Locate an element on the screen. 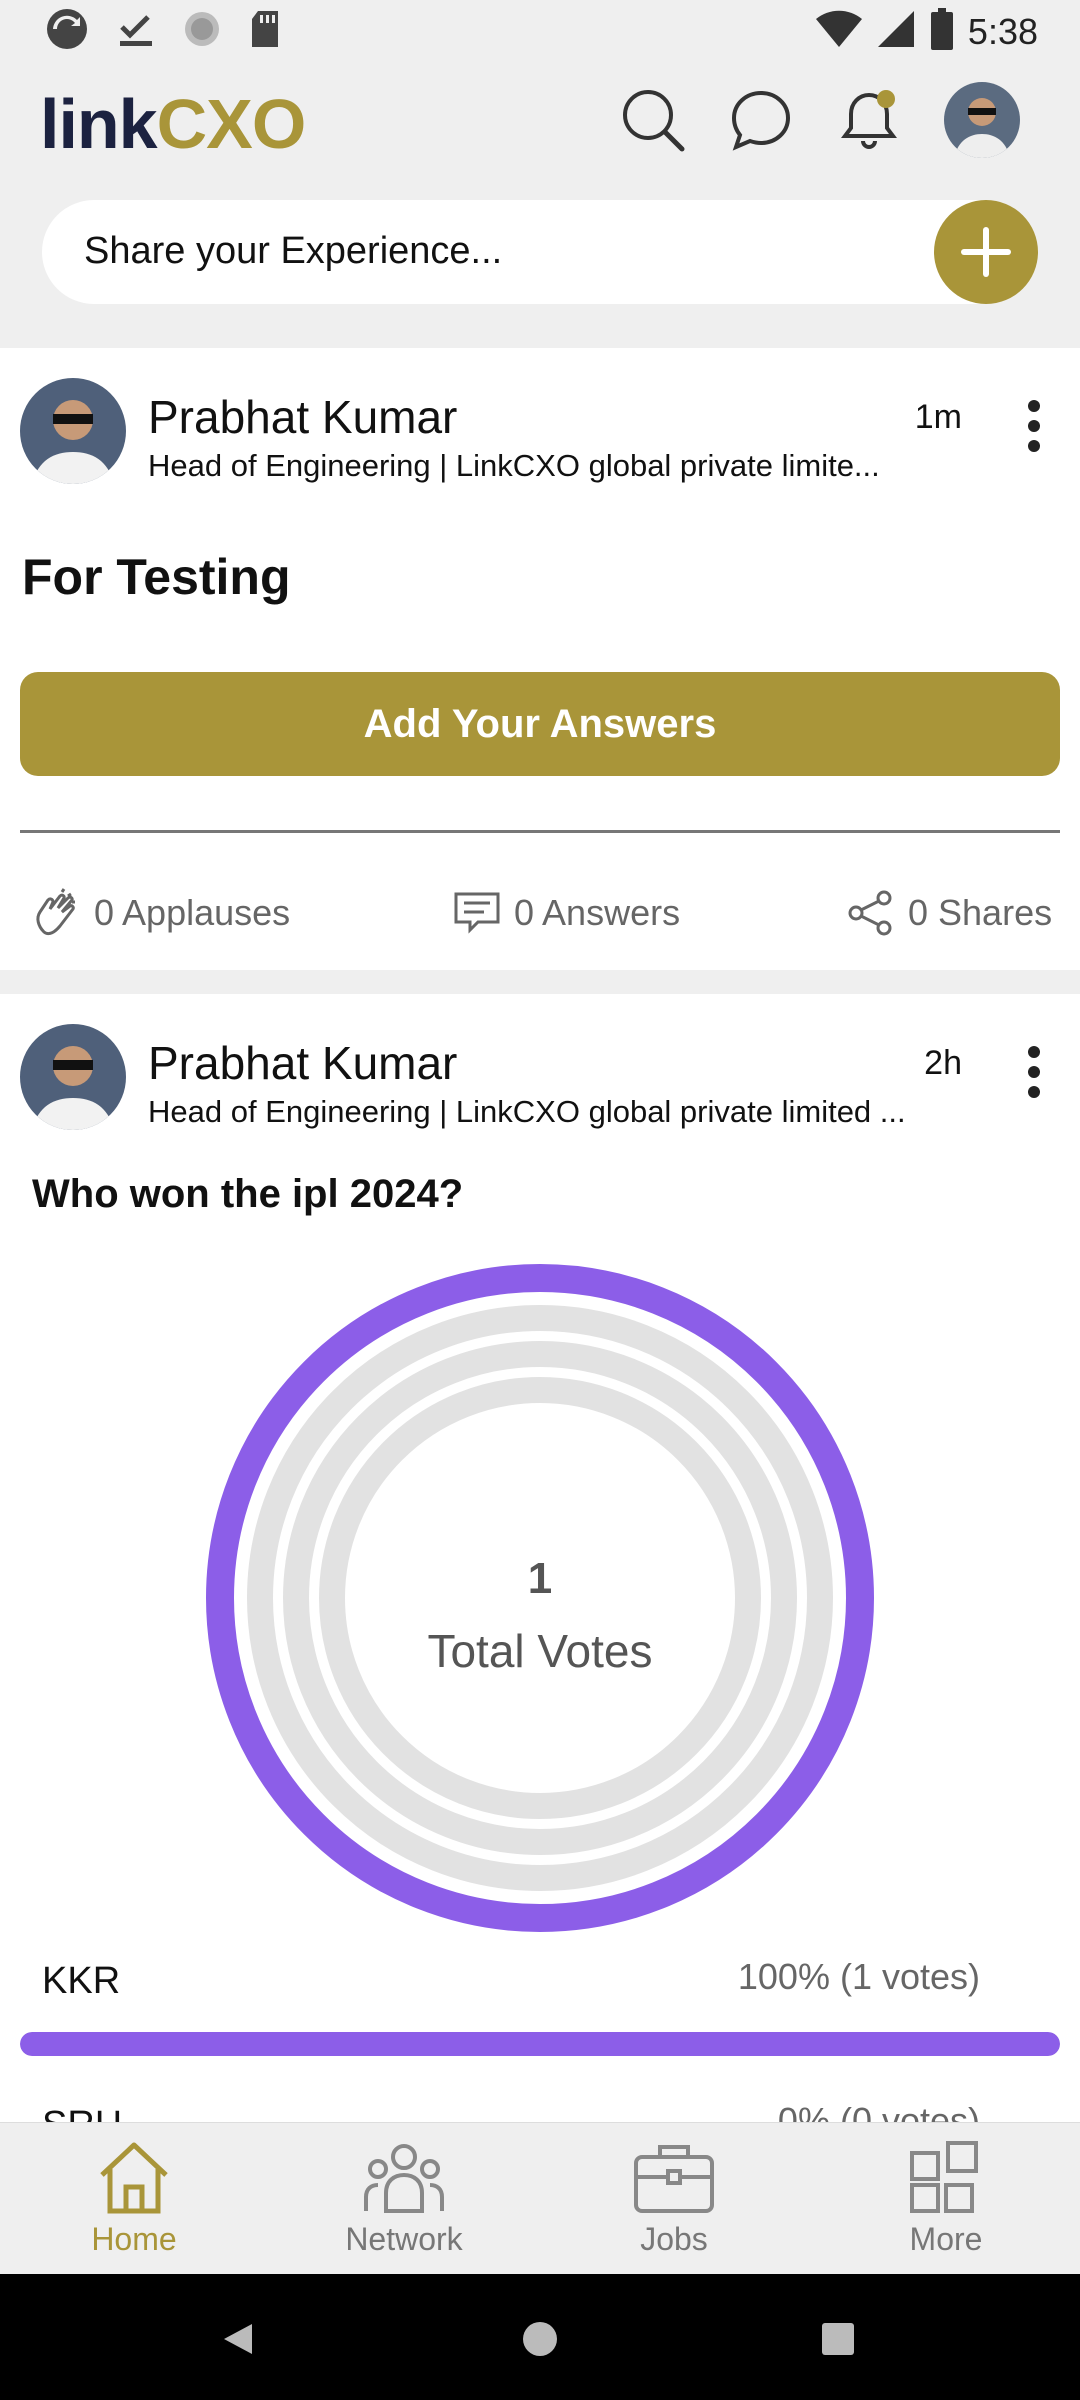  answers-count: 0 Answers is located at coordinates (597, 912).